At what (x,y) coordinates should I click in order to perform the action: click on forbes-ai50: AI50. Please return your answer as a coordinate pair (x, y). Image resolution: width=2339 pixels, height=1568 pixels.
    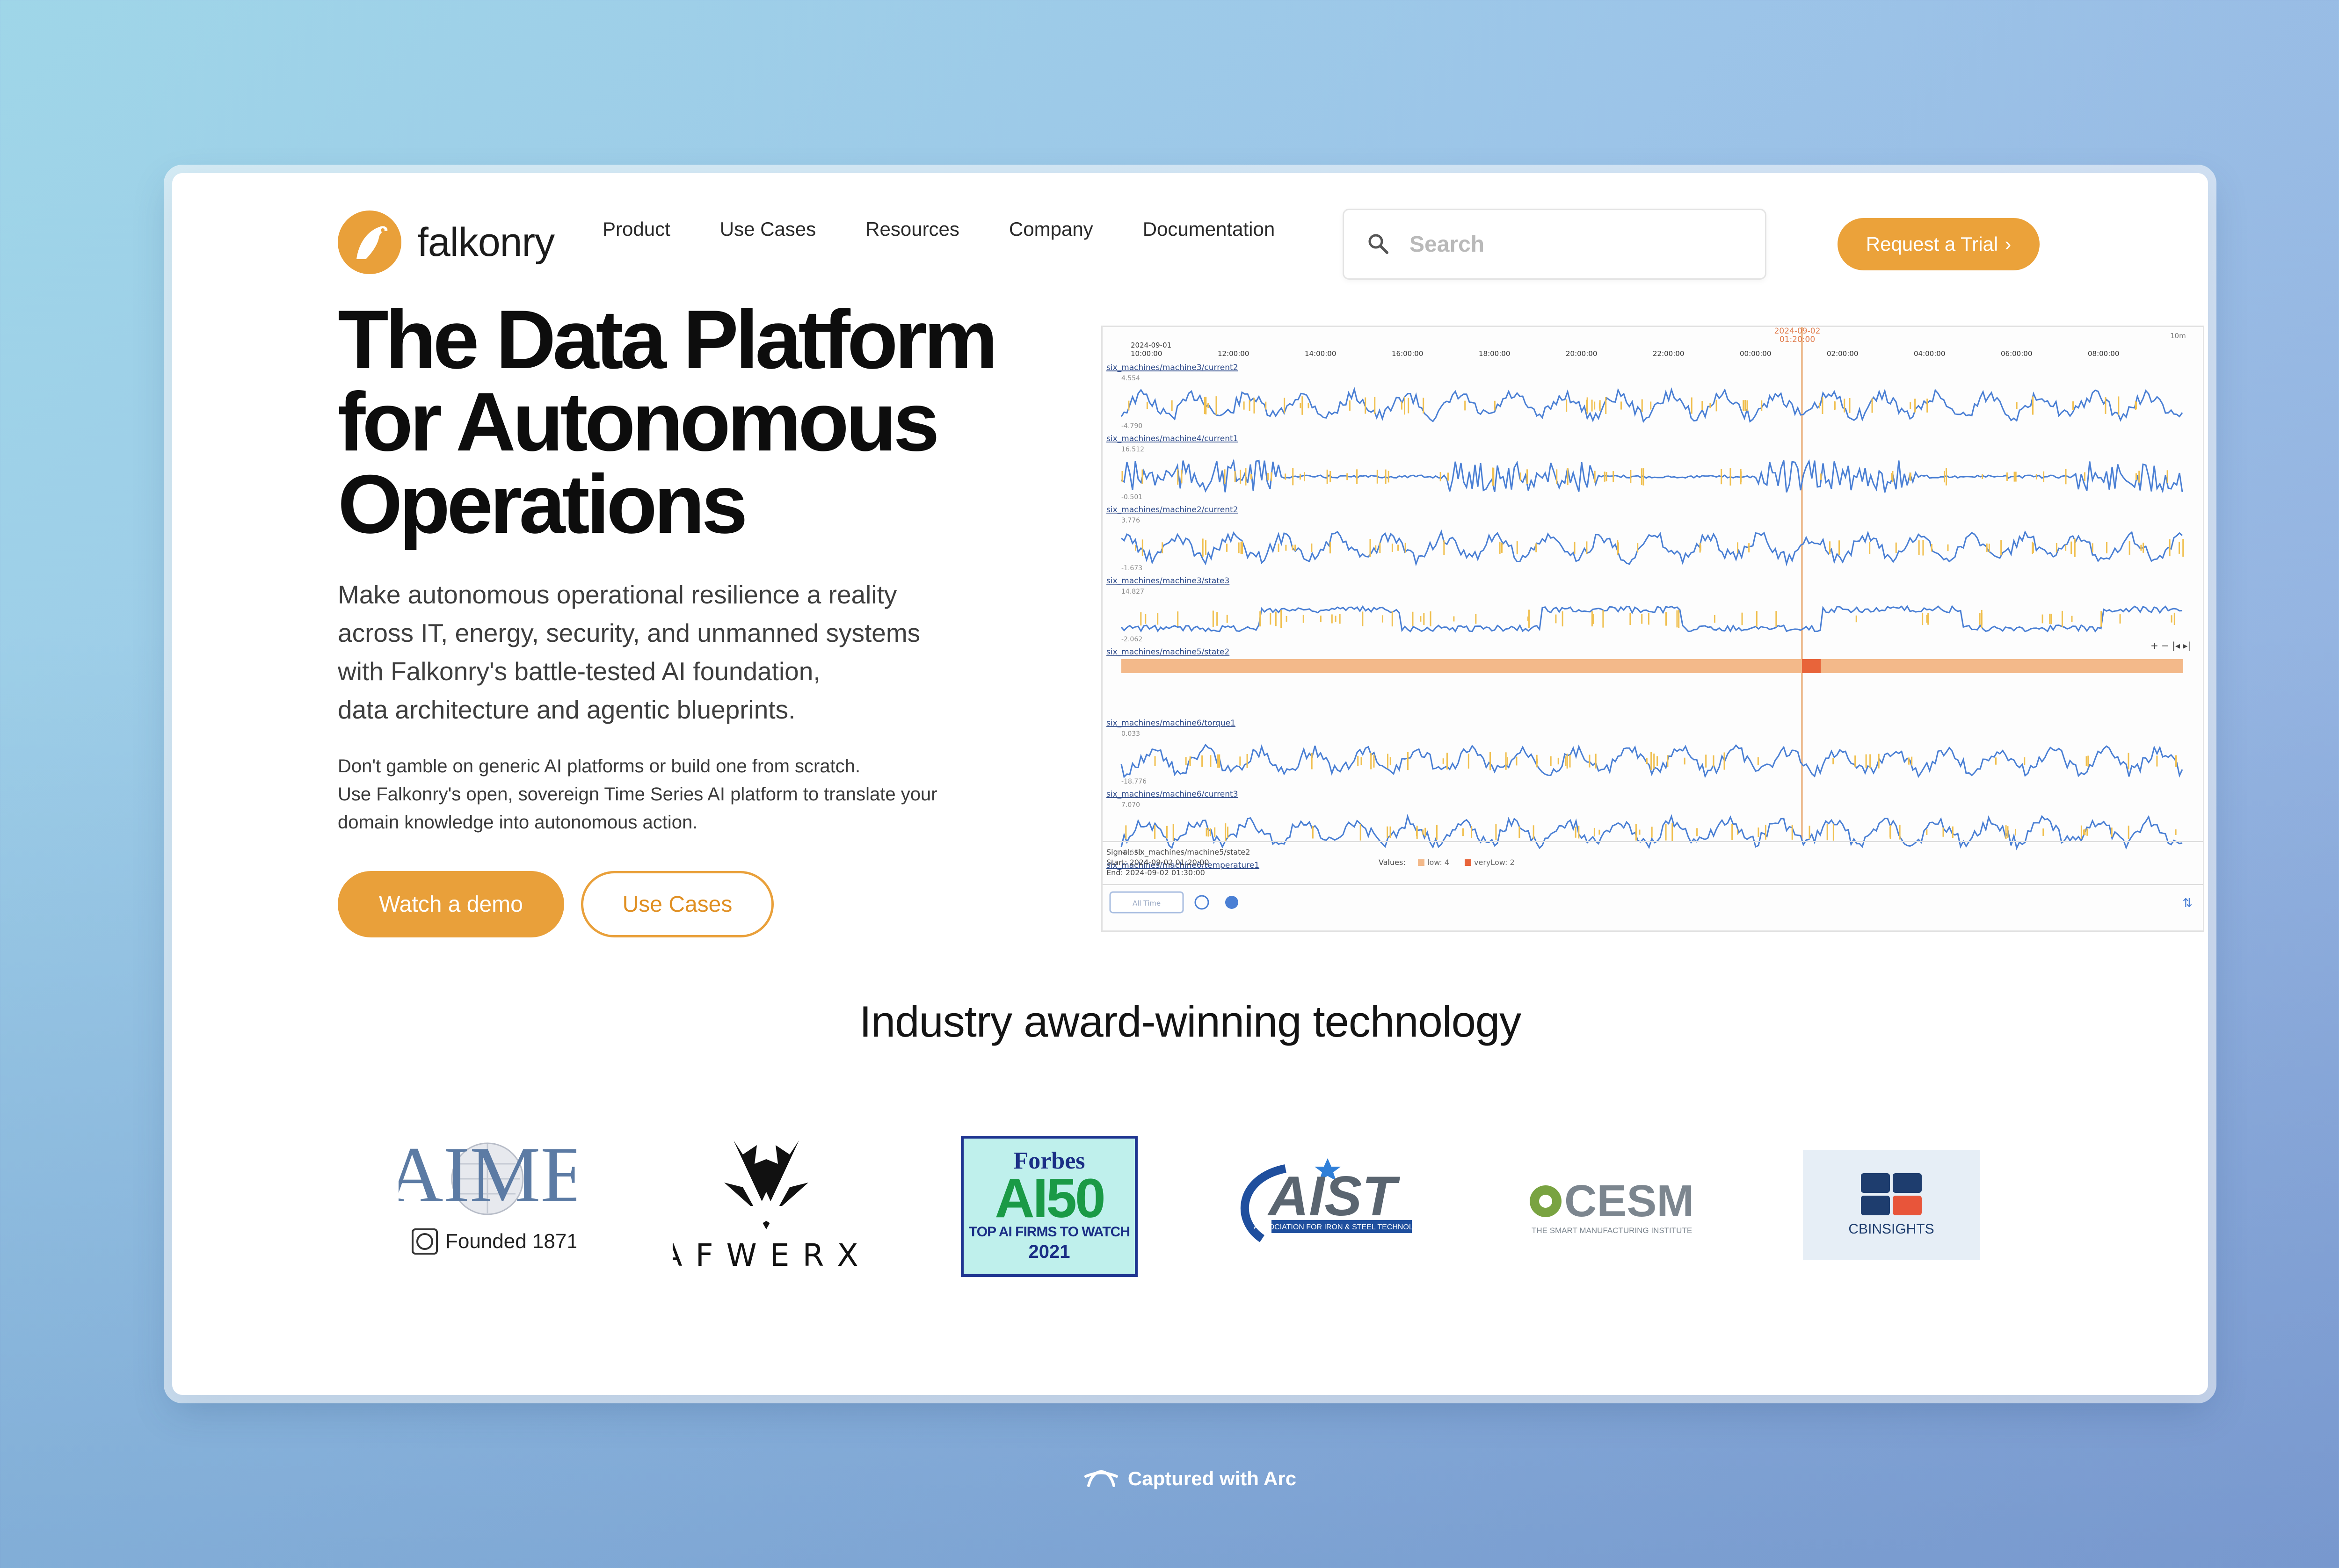
    Looking at the image, I should click on (1050, 1198).